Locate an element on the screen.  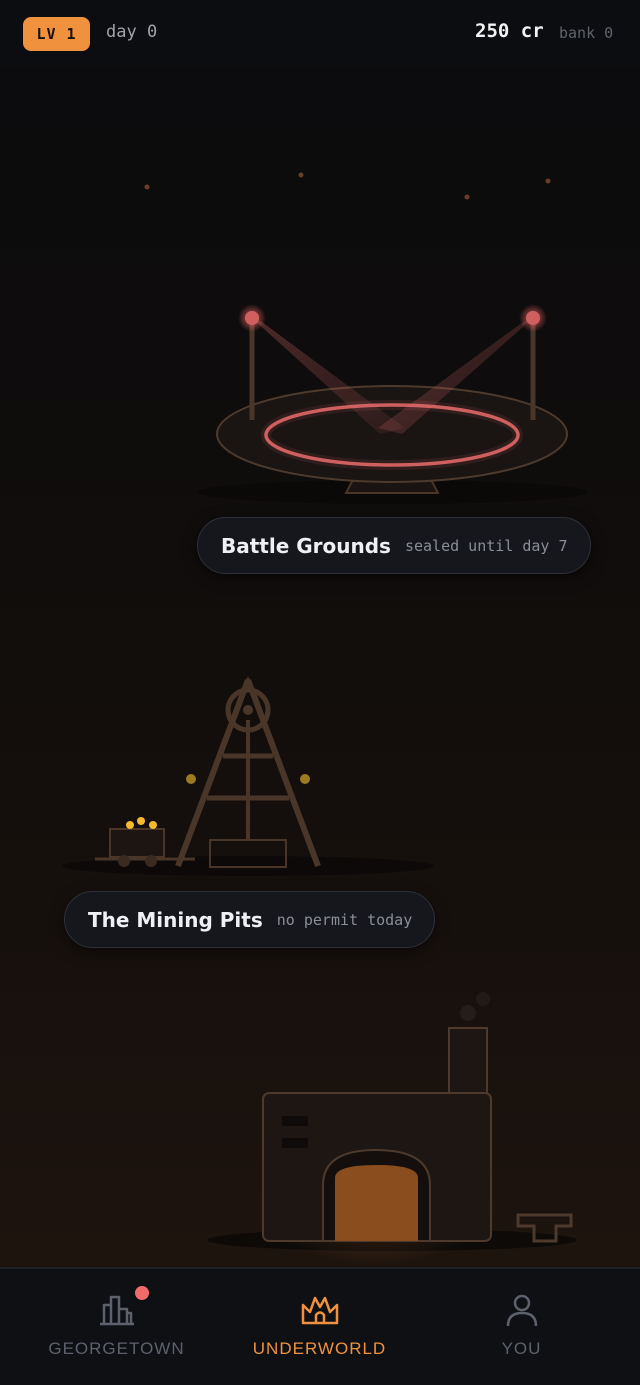
location-status: no permit today is located at coordinates (344, 919).